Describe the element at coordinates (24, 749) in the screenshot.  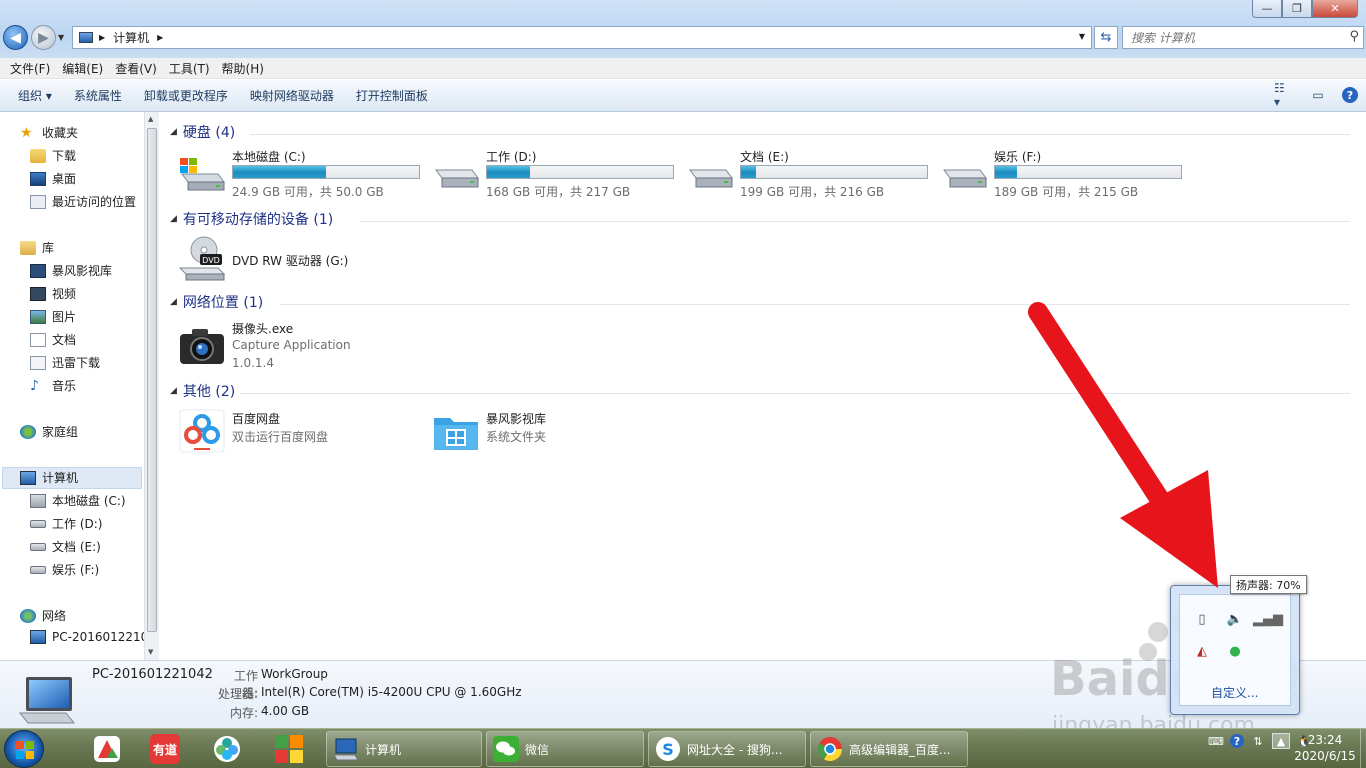
I see `start-button` at that location.